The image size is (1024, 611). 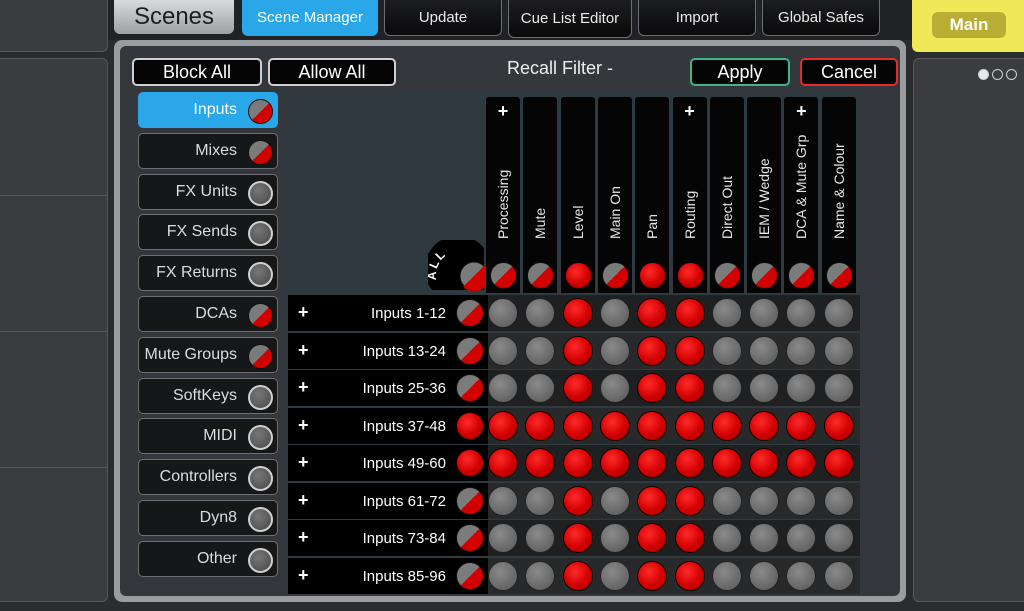 I want to click on category-controllers: Controllers, so click(x=208, y=477).